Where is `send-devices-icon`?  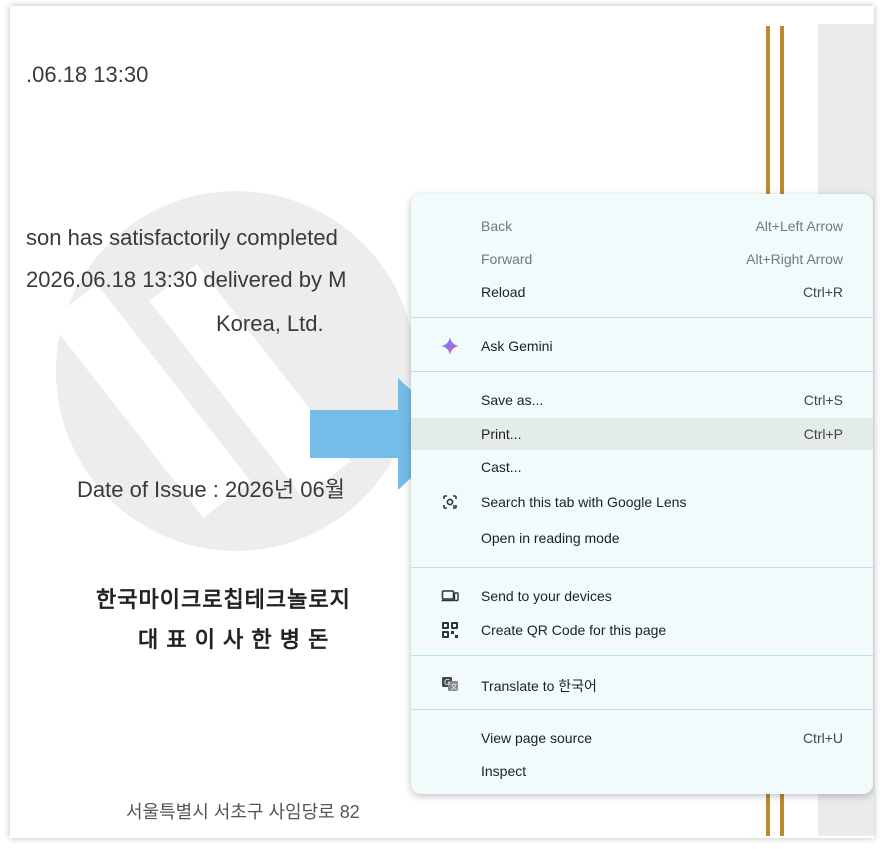
send-devices-icon is located at coordinates (450, 596).